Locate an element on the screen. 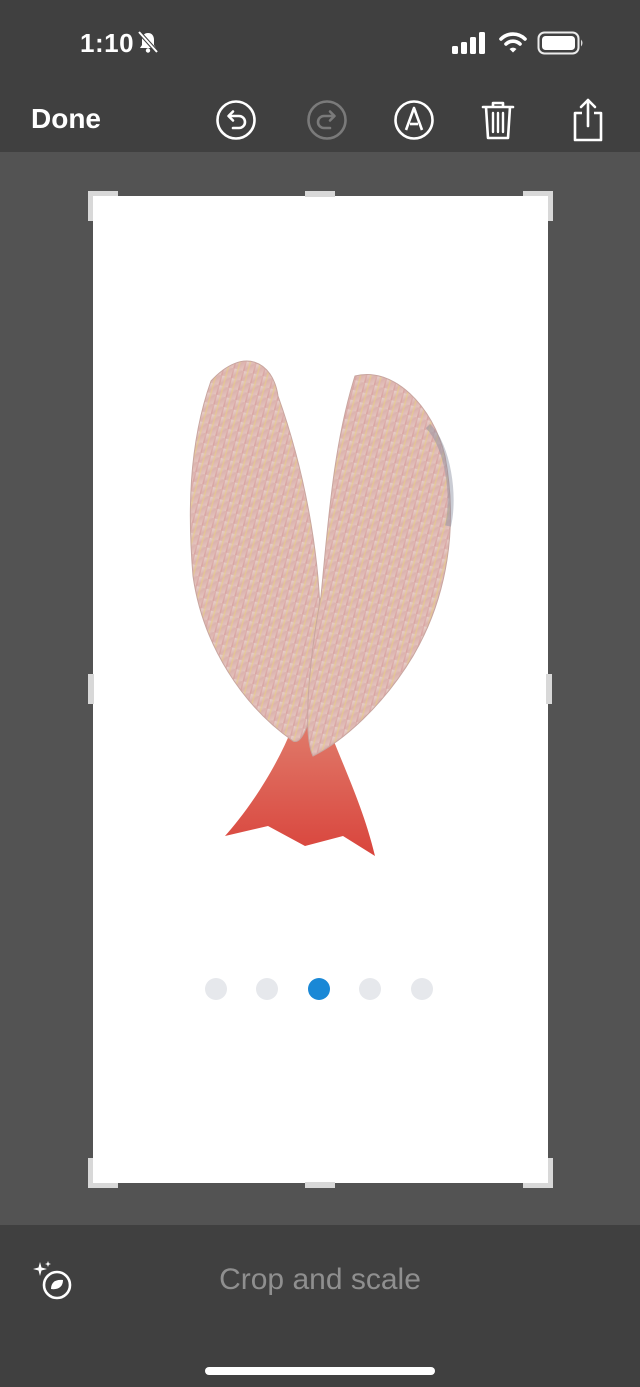 The image size is (640, 1387). page-dot-active is located at coordinates (319, 989).